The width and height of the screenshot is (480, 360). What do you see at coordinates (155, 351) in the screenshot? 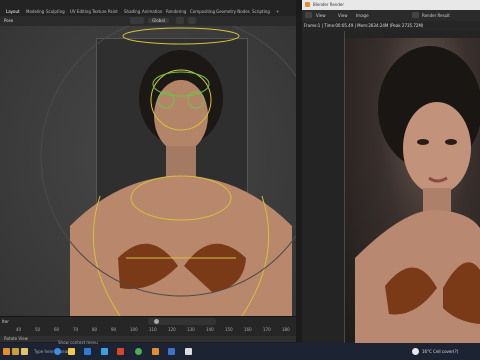
I see `blender-icon` at bounding box center [155, 351].